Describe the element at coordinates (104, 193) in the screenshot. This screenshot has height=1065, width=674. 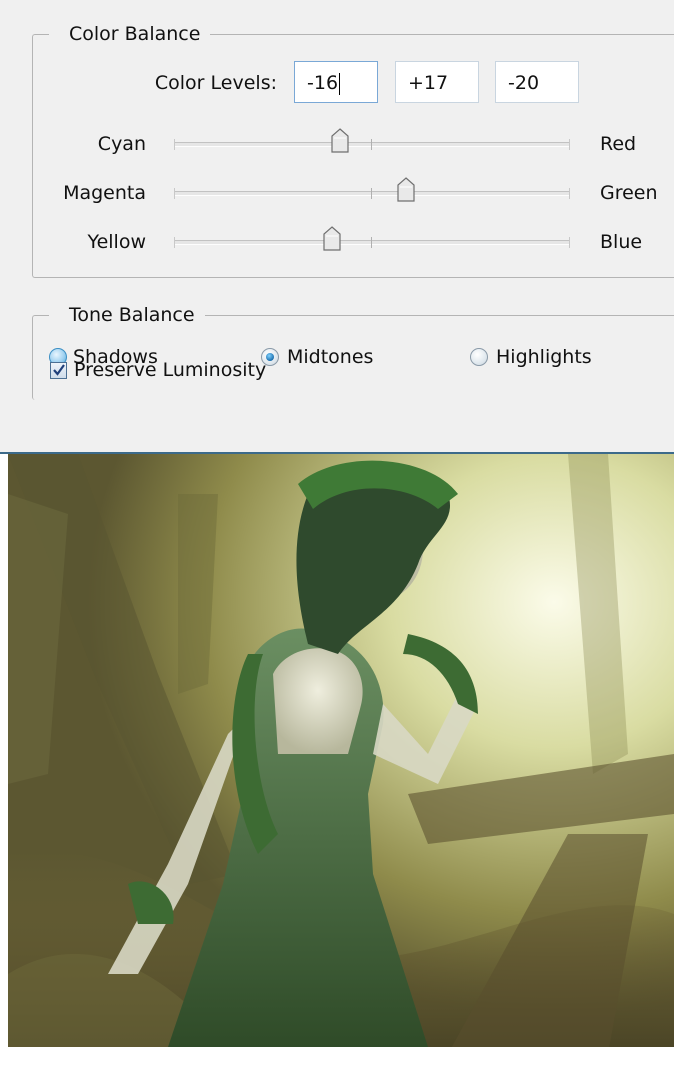
I see `slider-label-magenta: Magenta` at that location.